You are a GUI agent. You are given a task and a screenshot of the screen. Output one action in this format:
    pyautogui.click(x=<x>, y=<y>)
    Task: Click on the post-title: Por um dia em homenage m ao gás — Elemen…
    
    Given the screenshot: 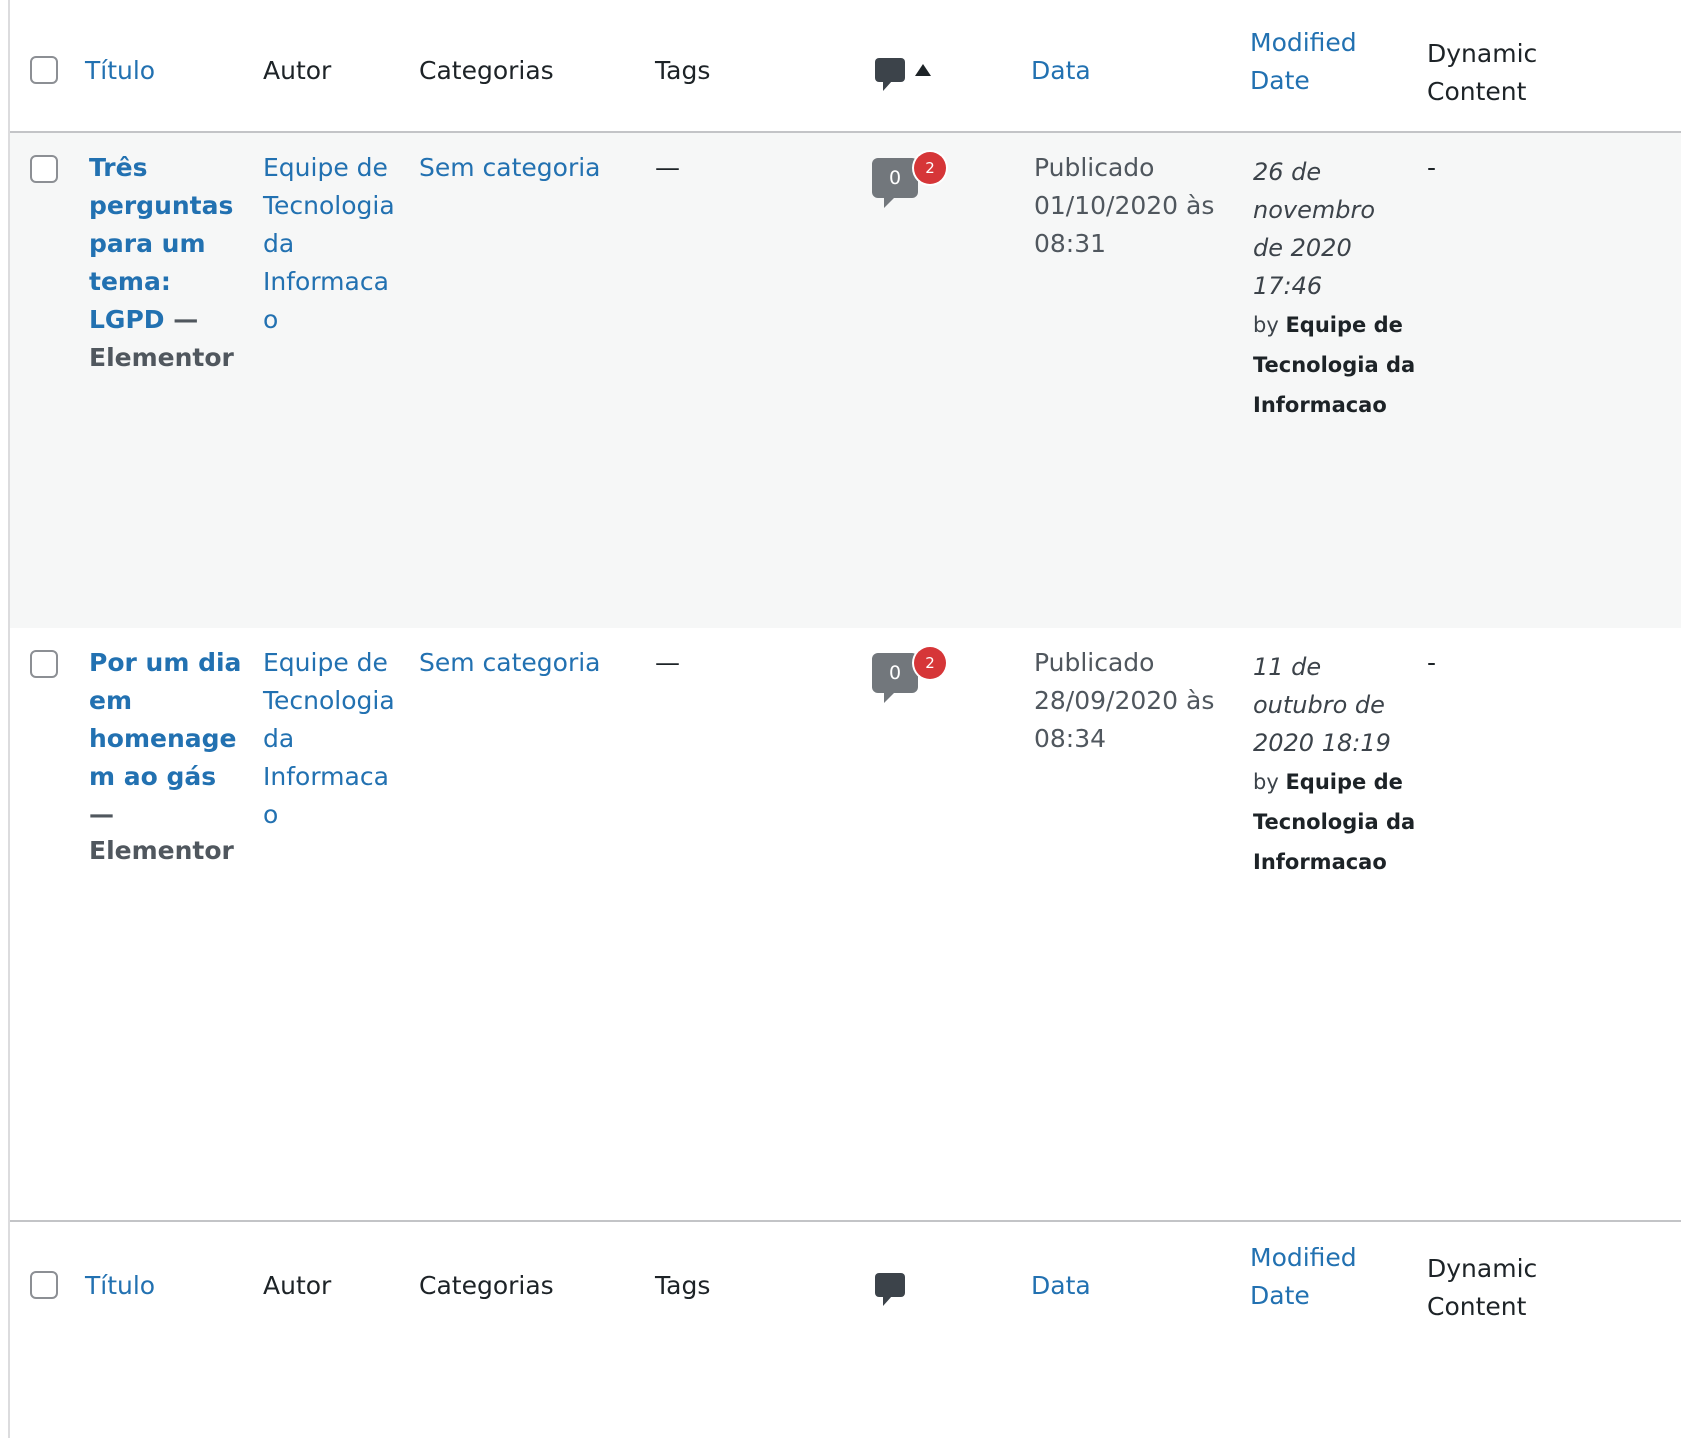 What is the action you would take?
    pyautogui.click(x=165, y=755)
    